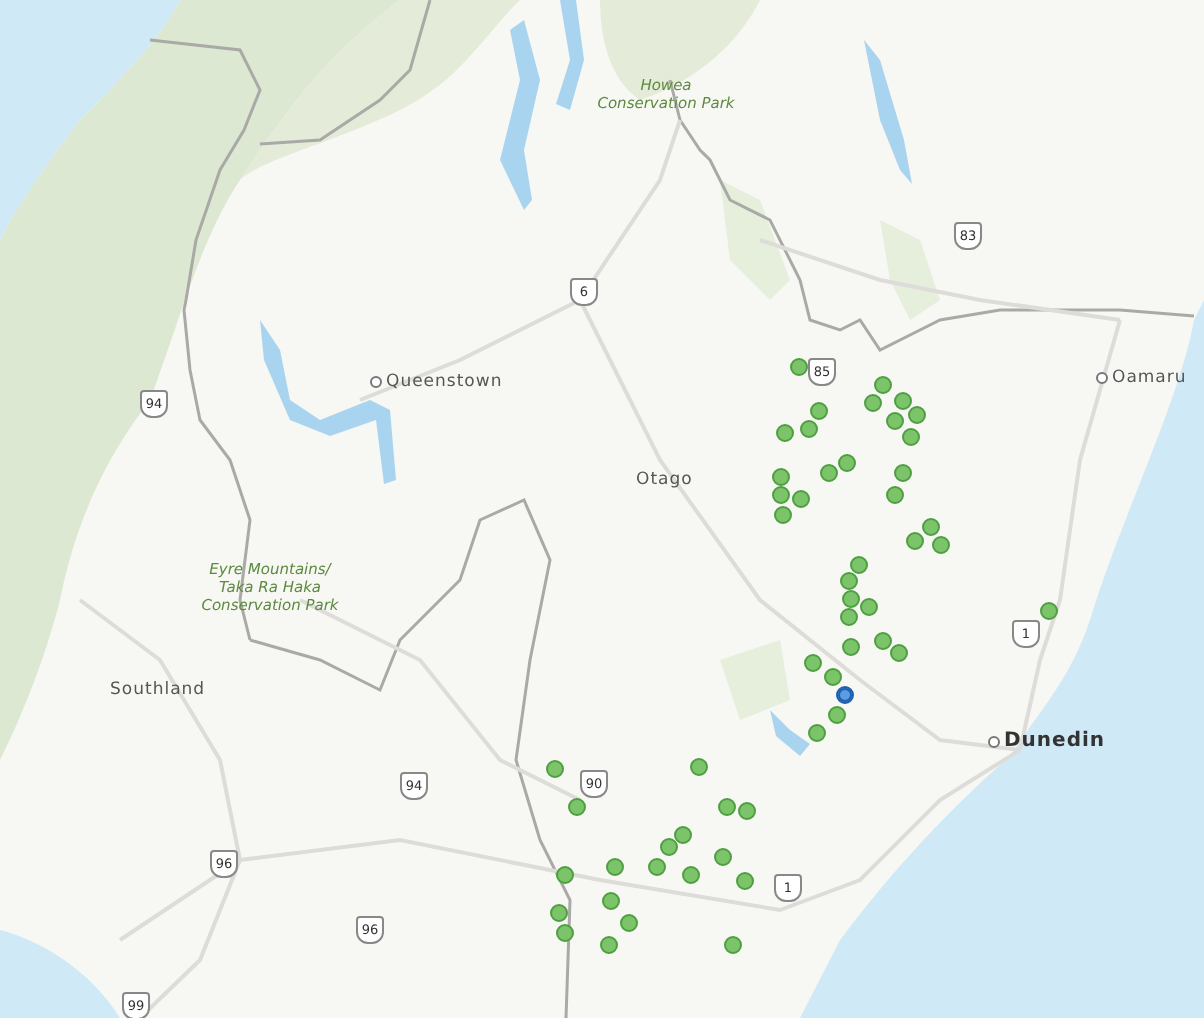 Image resolution: width=1204 pixels, height=1018 pixels. What do you see at coordinates (444, 382) in the screenshot?
I see `place-label: Queenstown` at bounding box center [444, 382].